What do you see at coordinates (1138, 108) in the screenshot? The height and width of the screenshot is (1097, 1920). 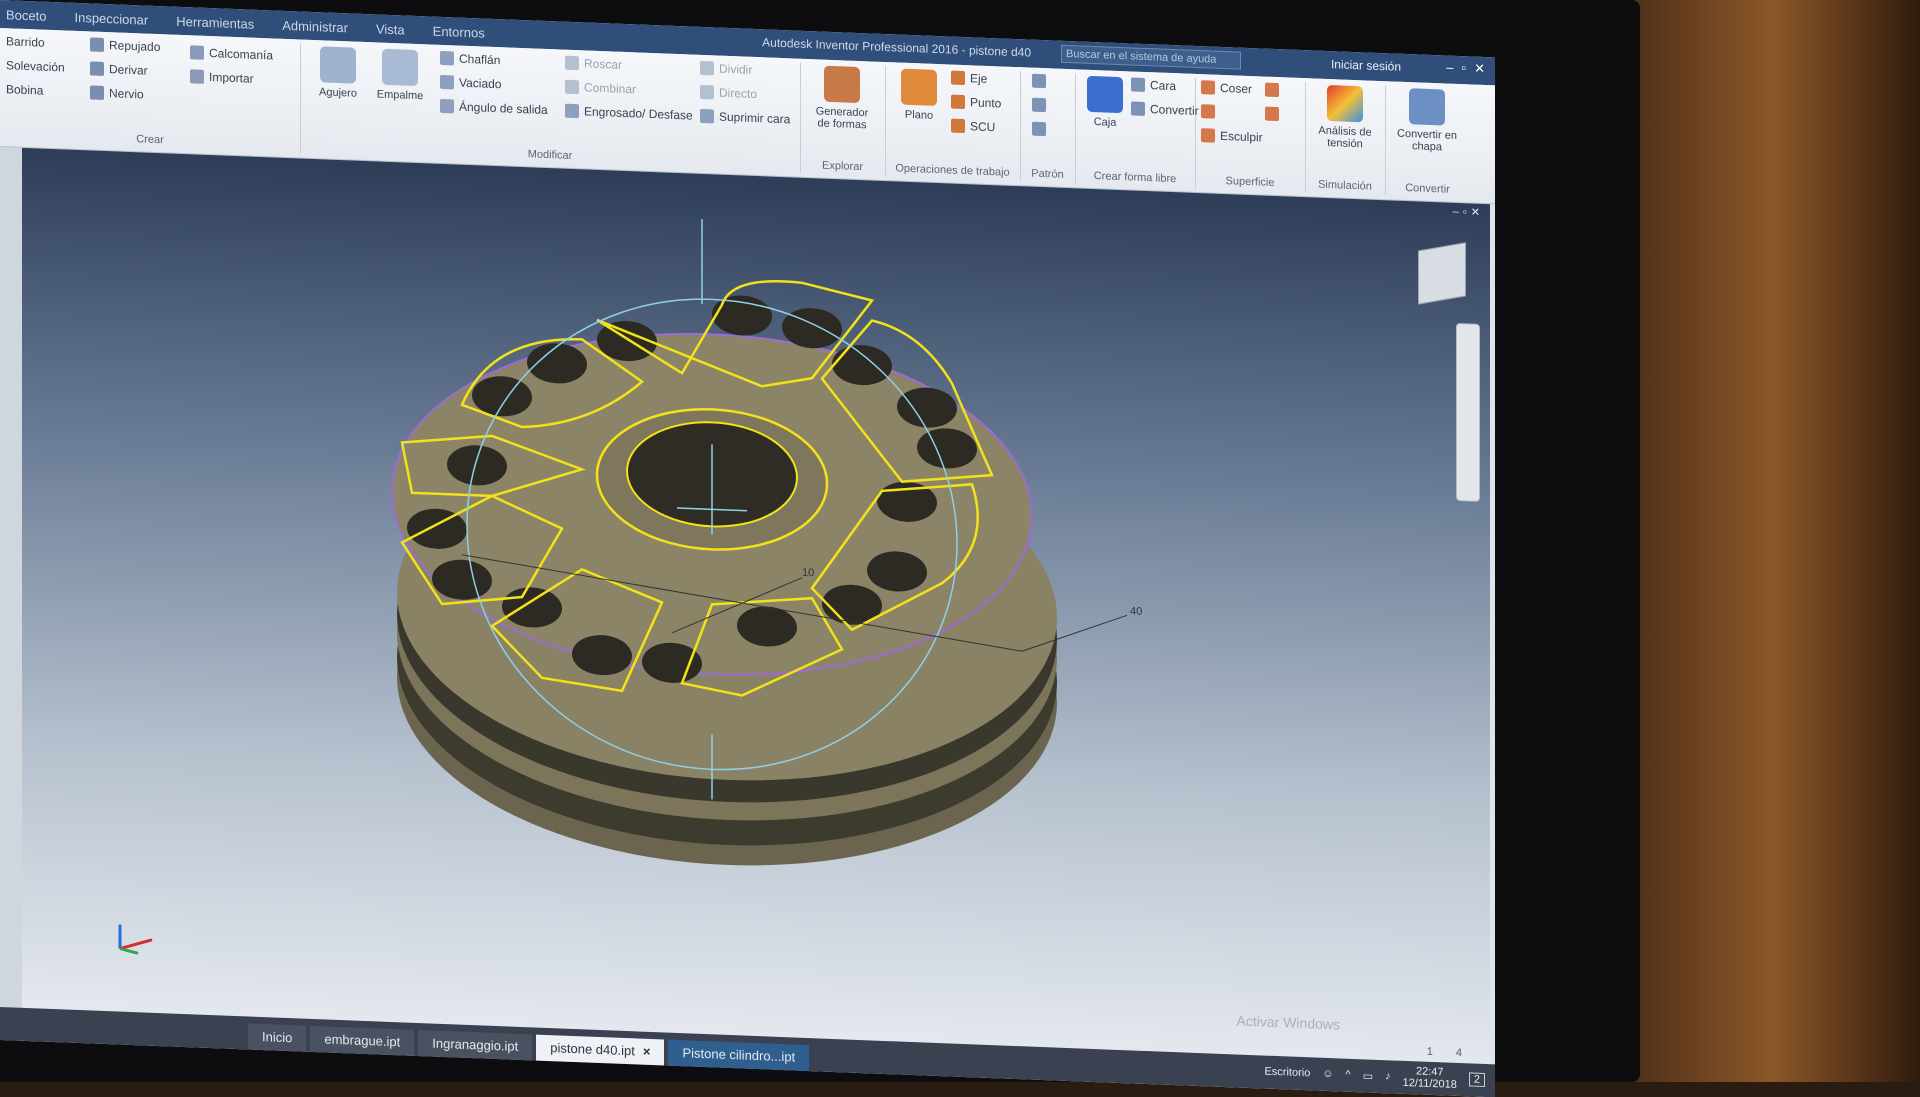 I see `convert-icon` at bounding box center [1138, 108].